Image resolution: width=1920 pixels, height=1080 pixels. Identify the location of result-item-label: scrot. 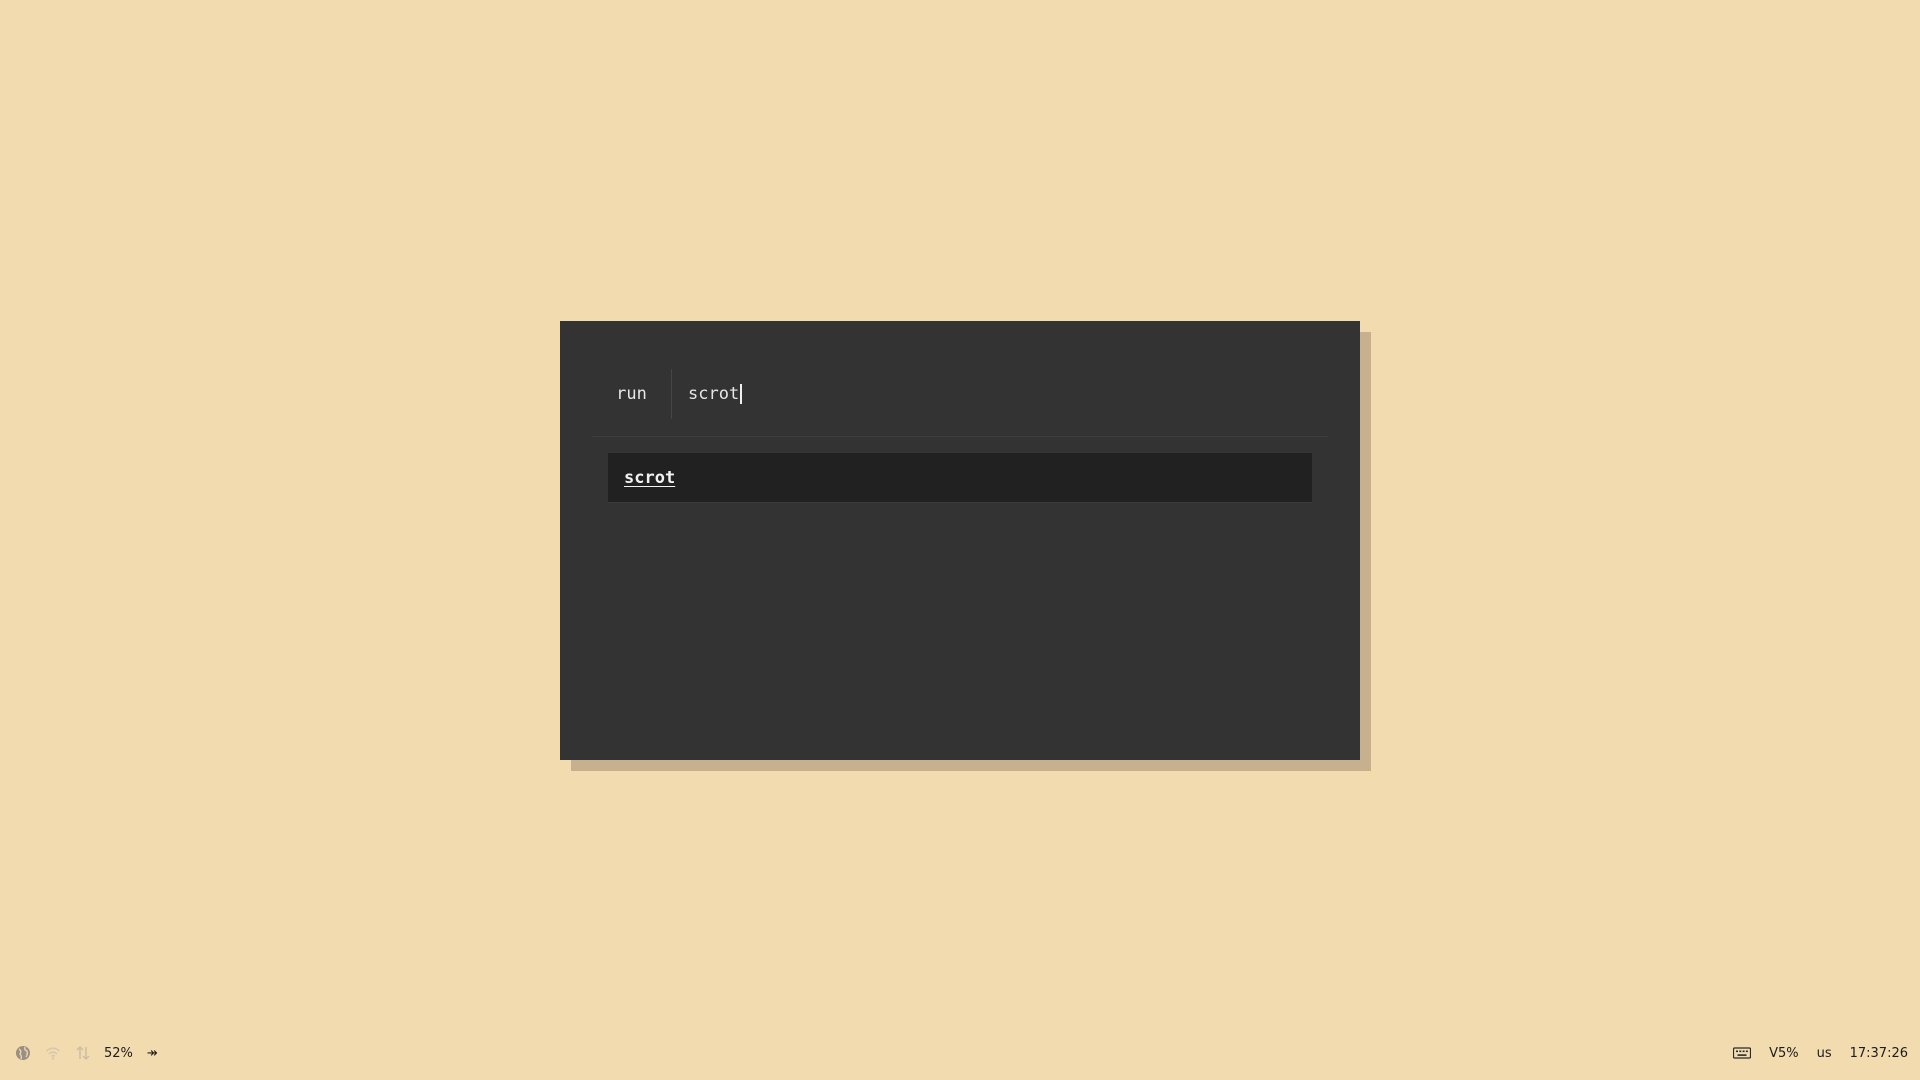
(650, 478).